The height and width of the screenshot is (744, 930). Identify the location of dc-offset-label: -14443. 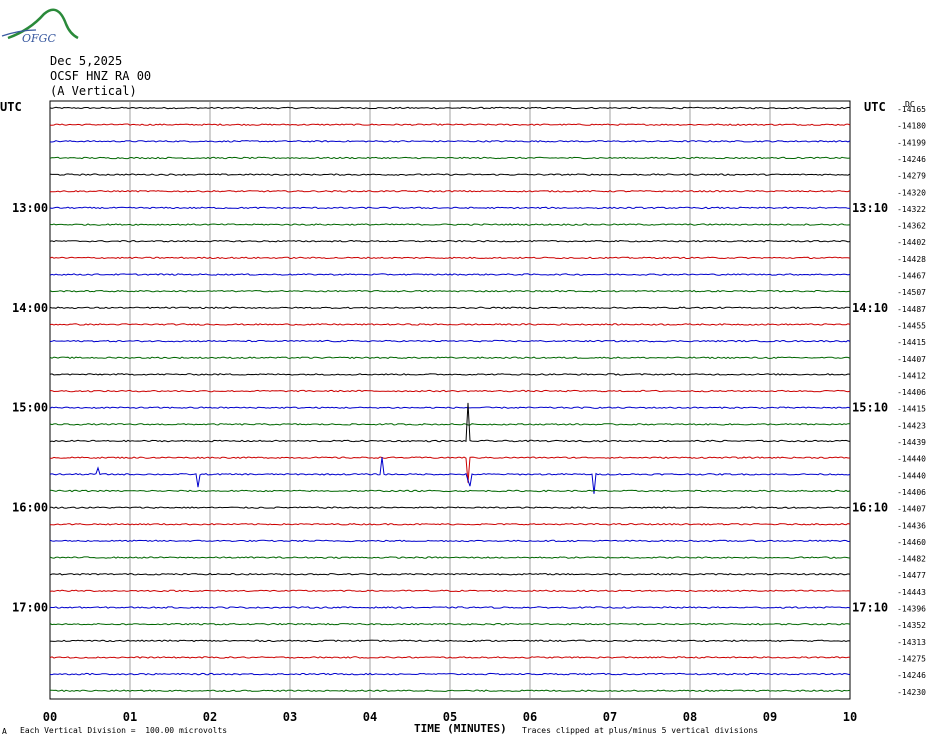
(911, 592).